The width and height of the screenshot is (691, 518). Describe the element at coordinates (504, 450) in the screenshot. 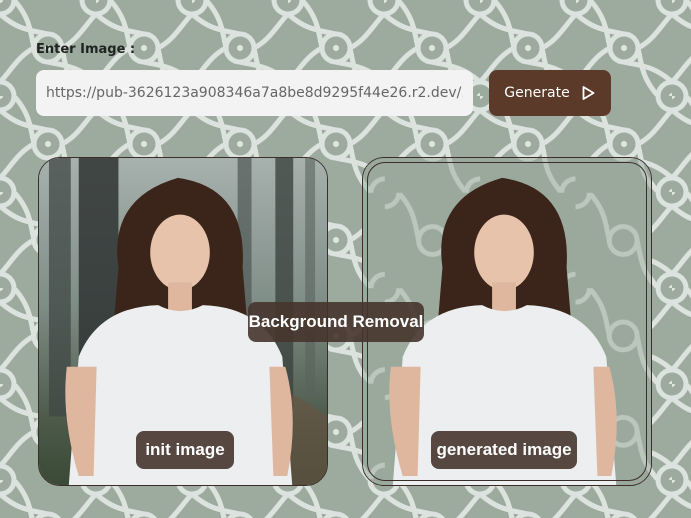

I see `generated-image-label: generated image` at that location.